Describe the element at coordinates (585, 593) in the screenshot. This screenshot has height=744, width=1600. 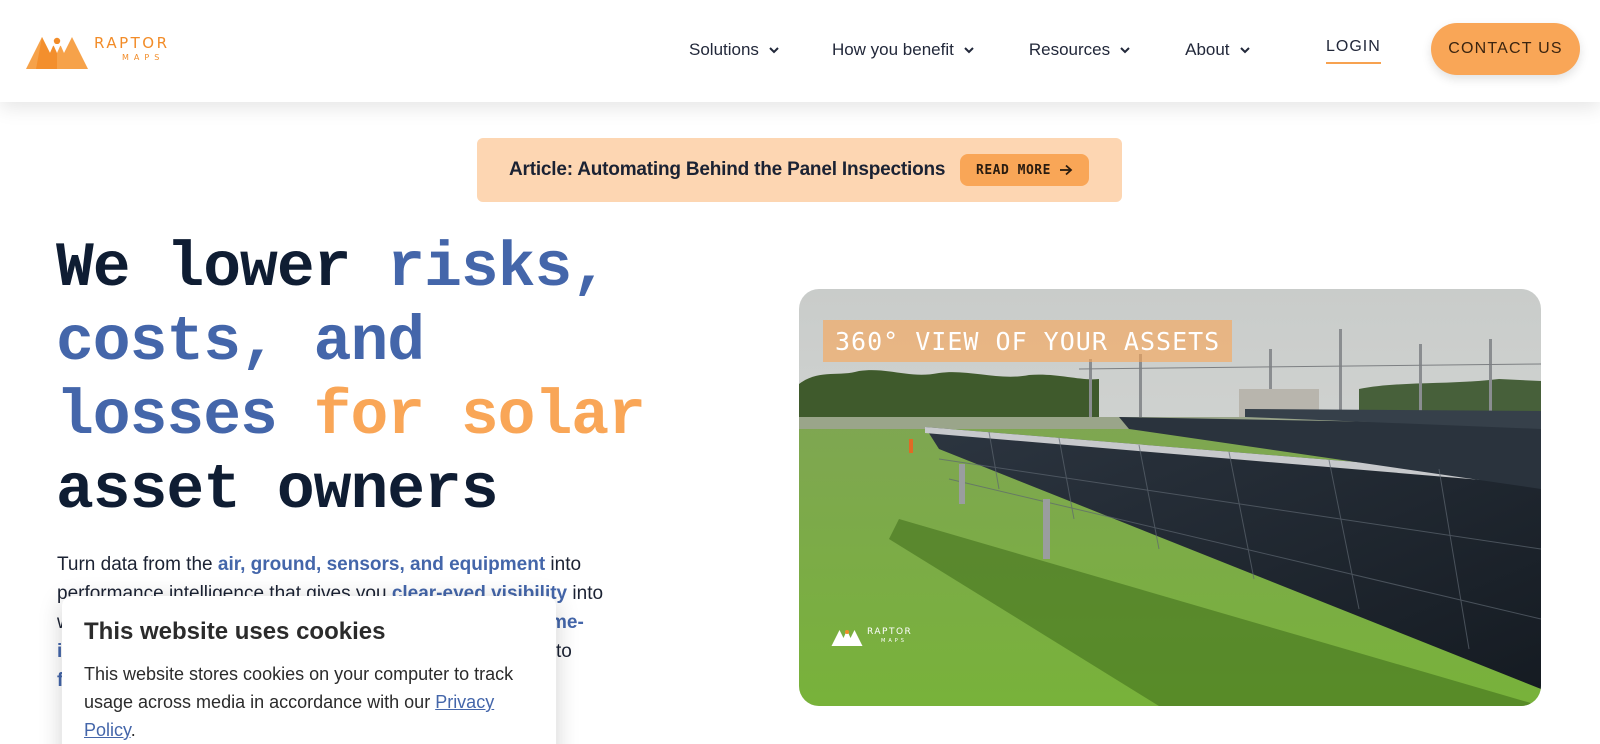
I see `desc-part-5: into` at that location.